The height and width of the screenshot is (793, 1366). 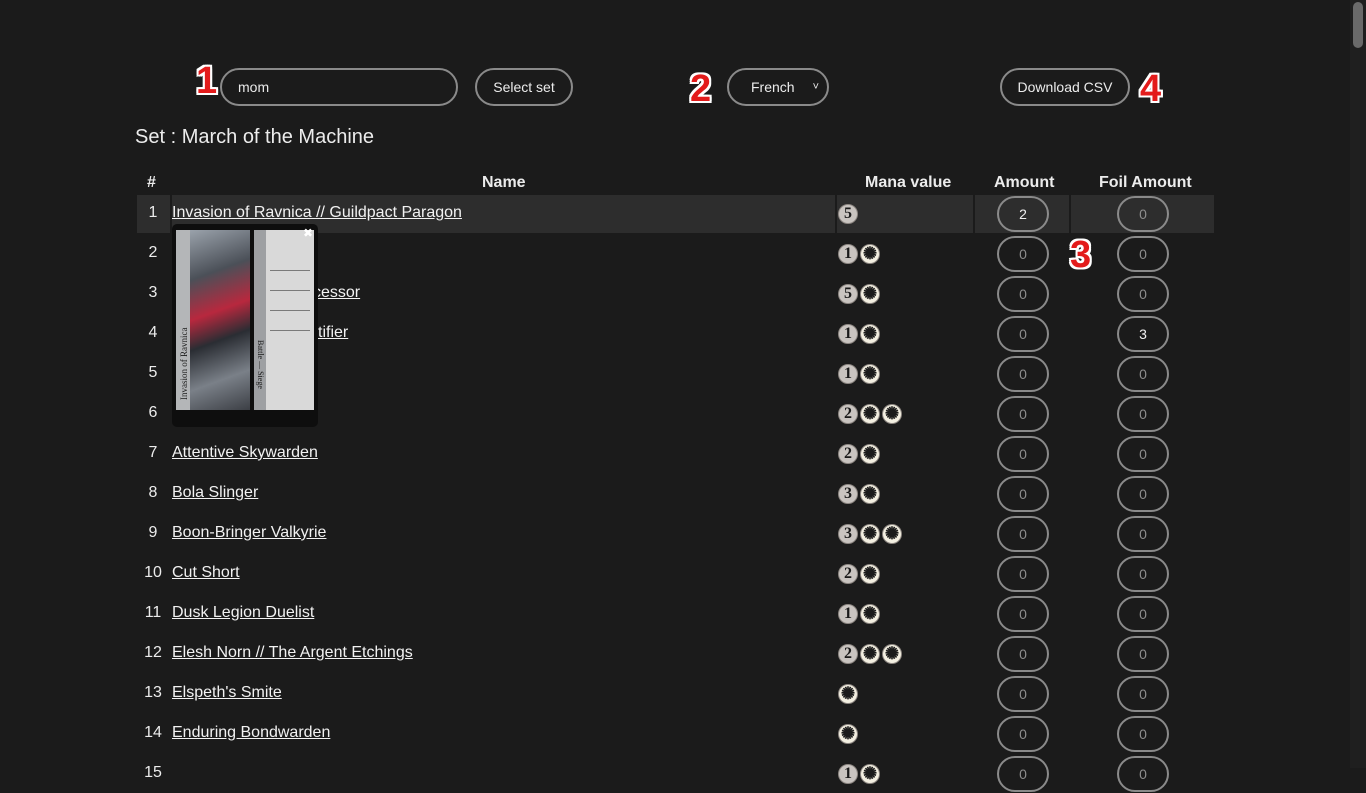 What do you see at coordinates (153, 372) in the screenshot?
I see `row-number: 5` at bounding box center [153, 372].